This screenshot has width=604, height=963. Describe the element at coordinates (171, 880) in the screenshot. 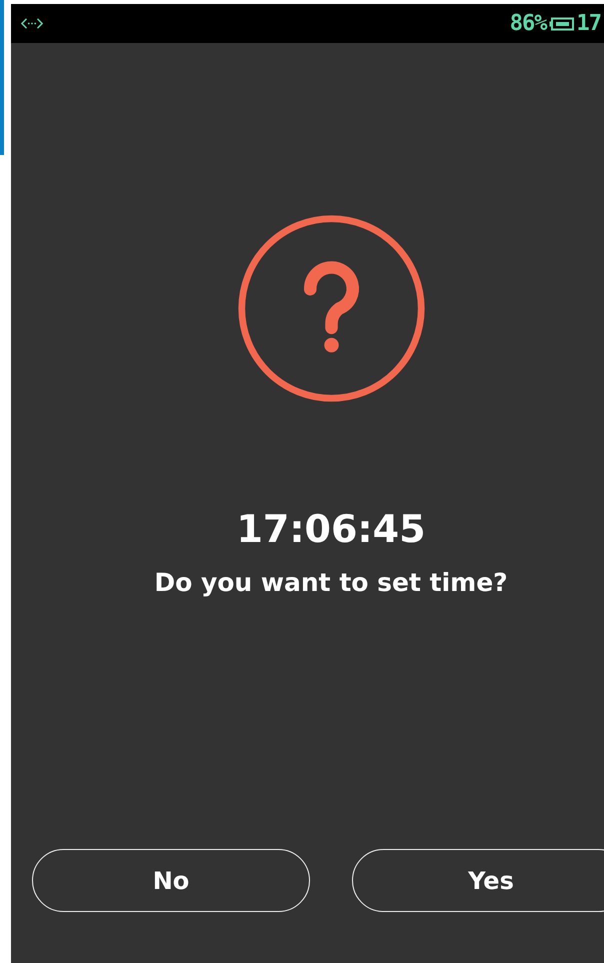

I see `no-button: No` at that location.